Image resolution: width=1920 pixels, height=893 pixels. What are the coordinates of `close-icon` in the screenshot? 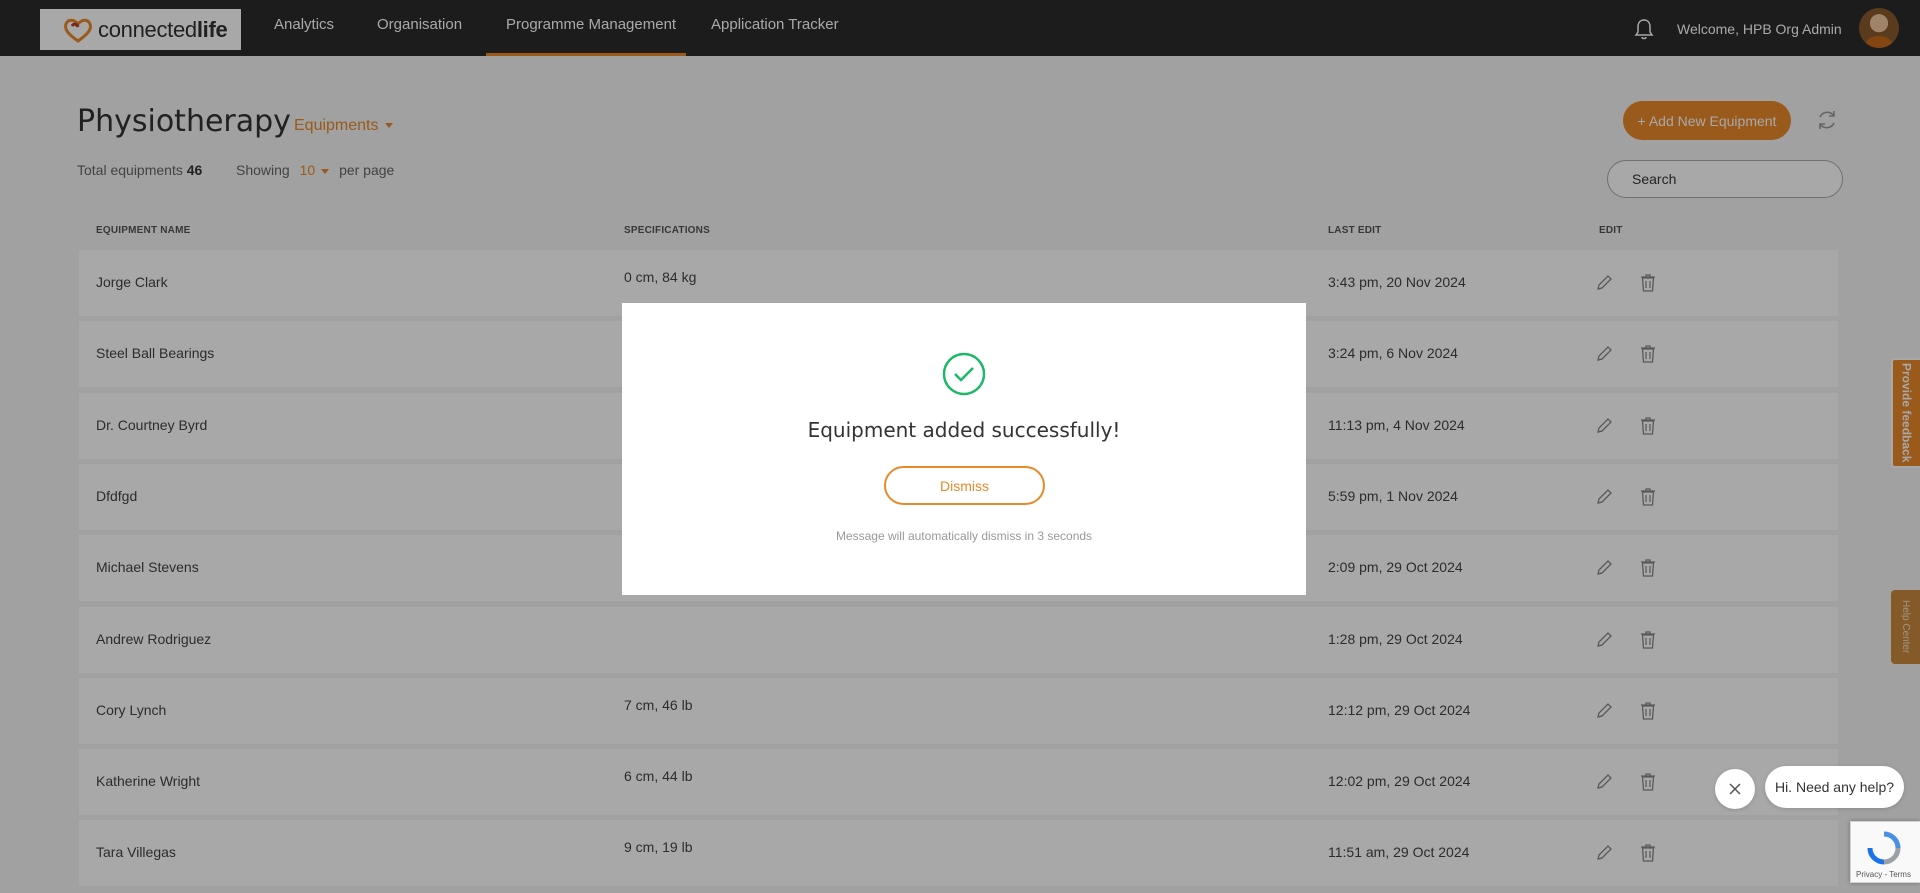 It's located at (1735, 789).